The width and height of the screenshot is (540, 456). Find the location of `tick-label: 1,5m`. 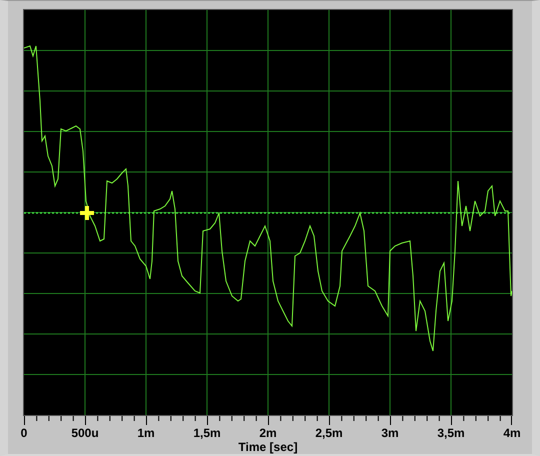

tick-label: 1,5m is located at coordinates (207, 433).